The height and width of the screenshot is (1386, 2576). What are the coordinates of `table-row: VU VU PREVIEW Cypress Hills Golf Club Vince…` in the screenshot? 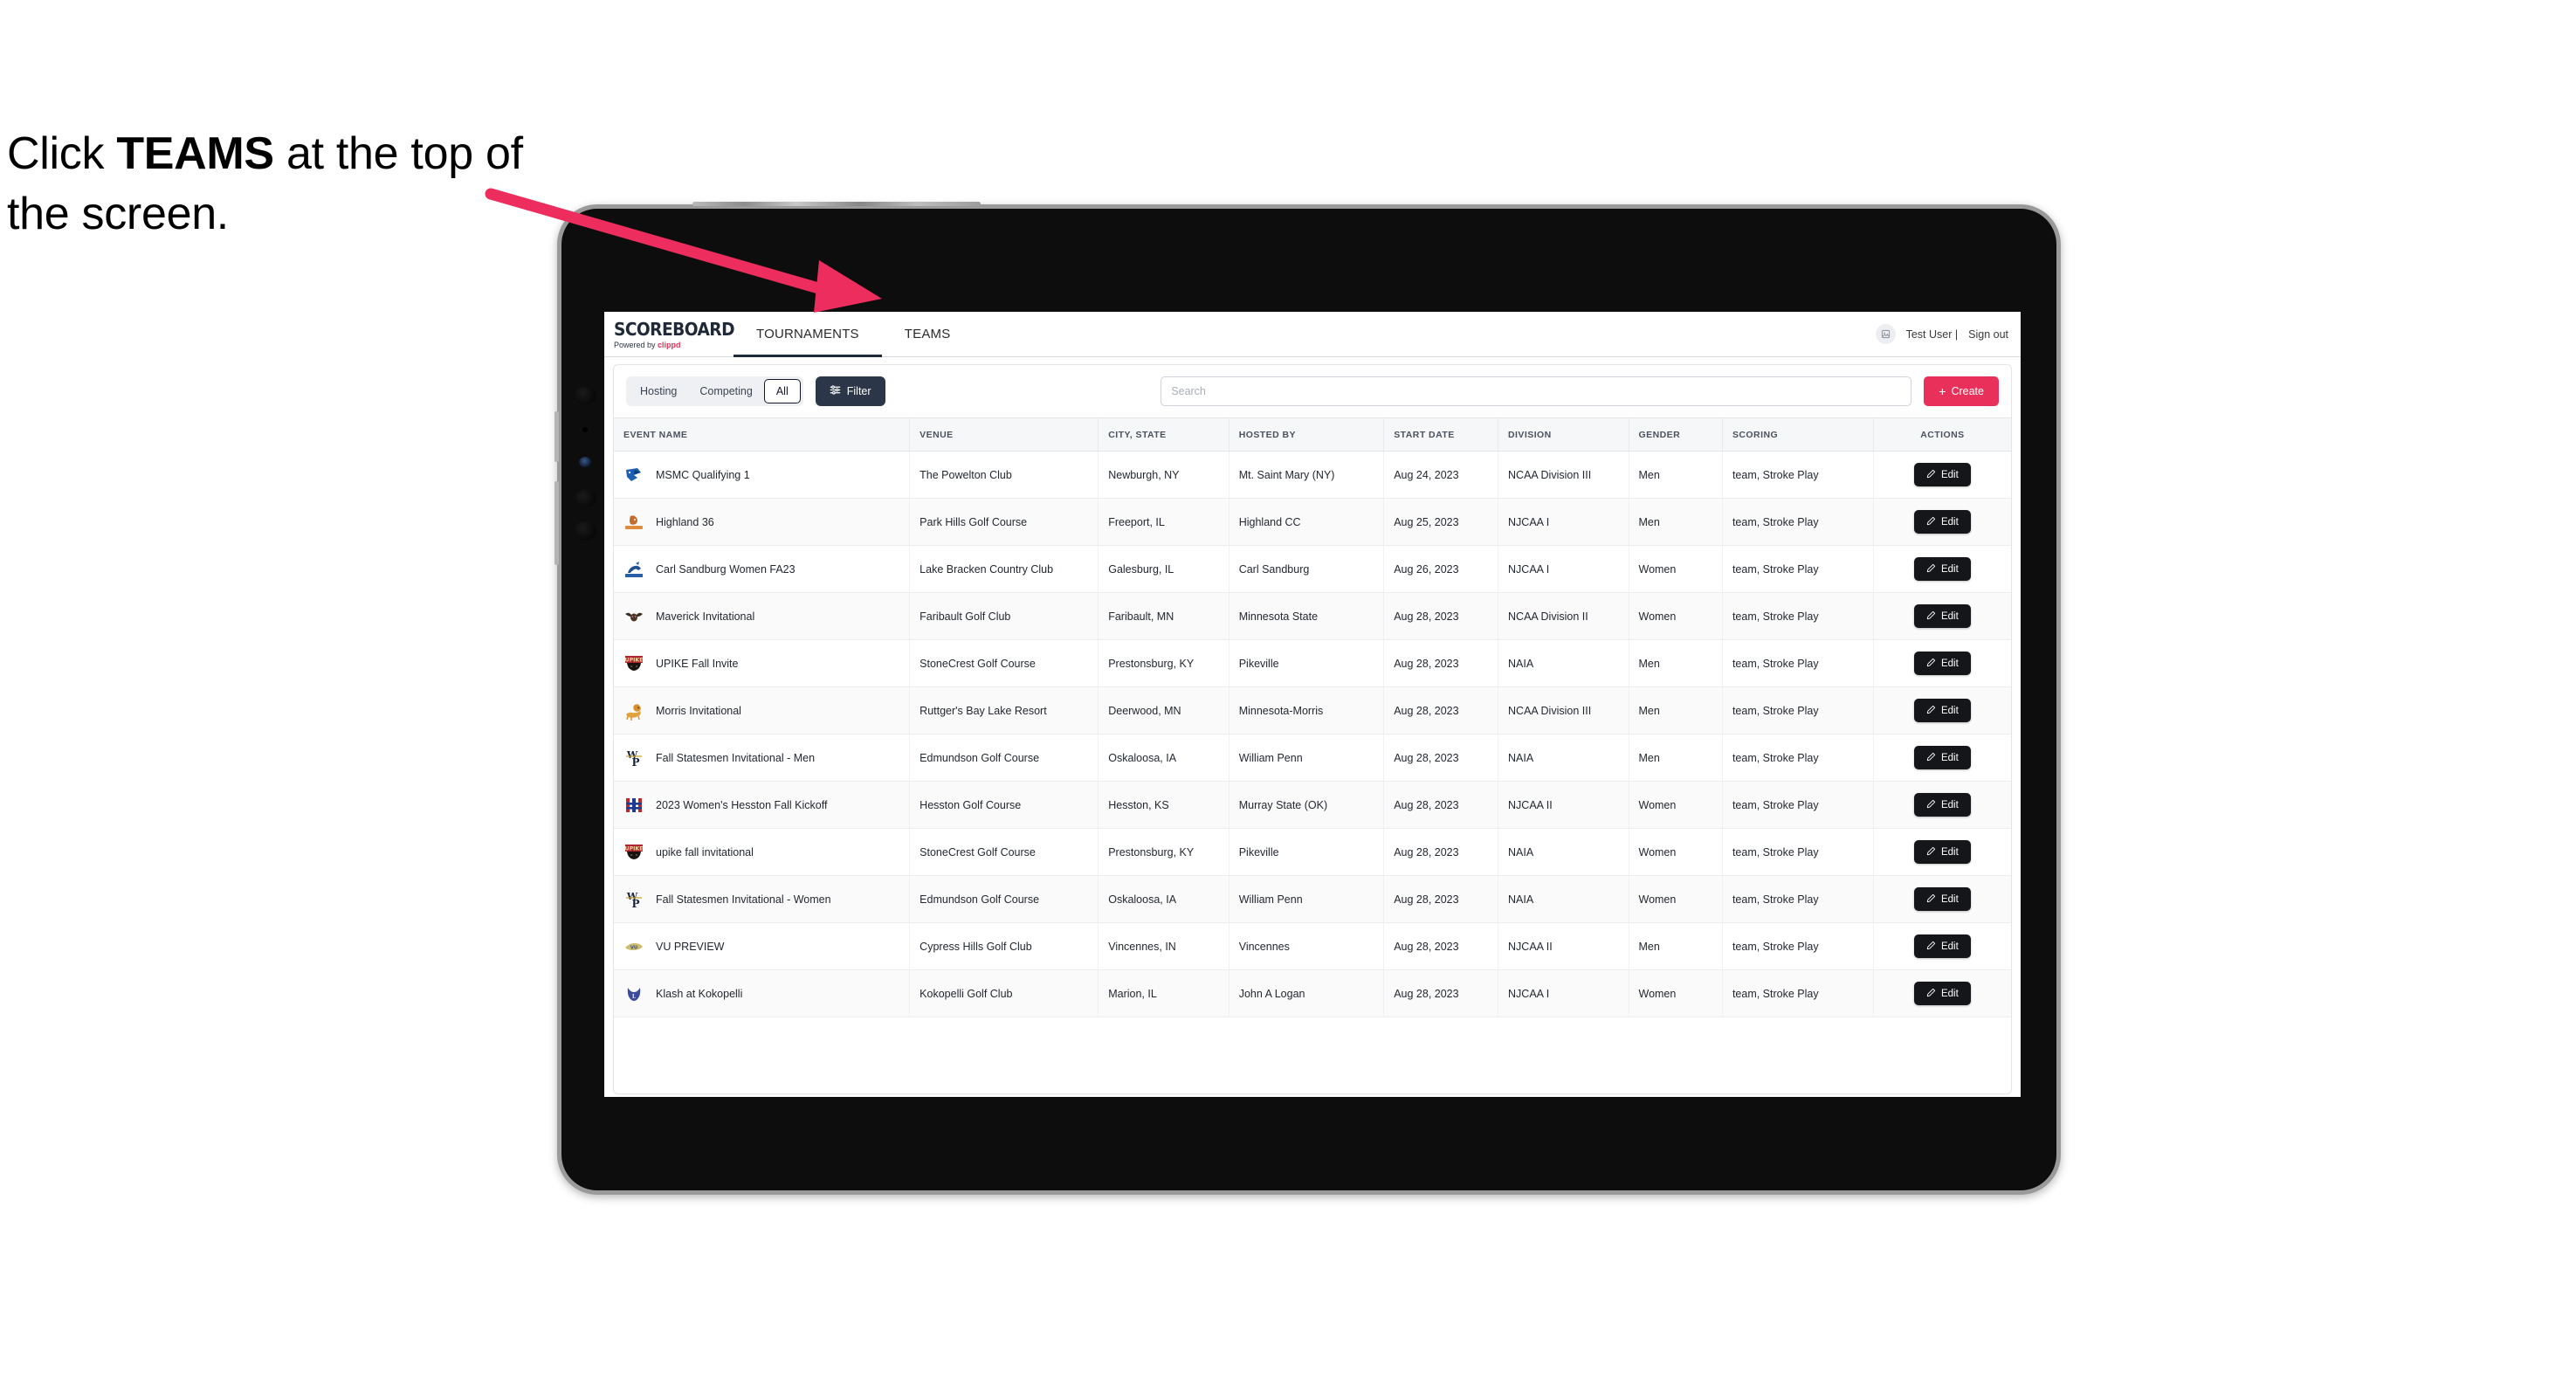 It's located at (1312, 946).